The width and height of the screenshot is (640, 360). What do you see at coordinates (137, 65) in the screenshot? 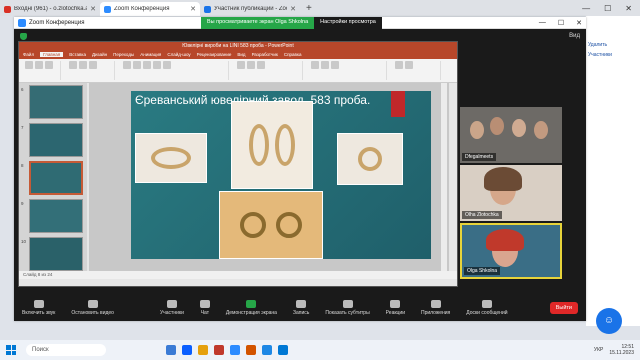
I see `italic-icon` at bounding box center [137, 65].